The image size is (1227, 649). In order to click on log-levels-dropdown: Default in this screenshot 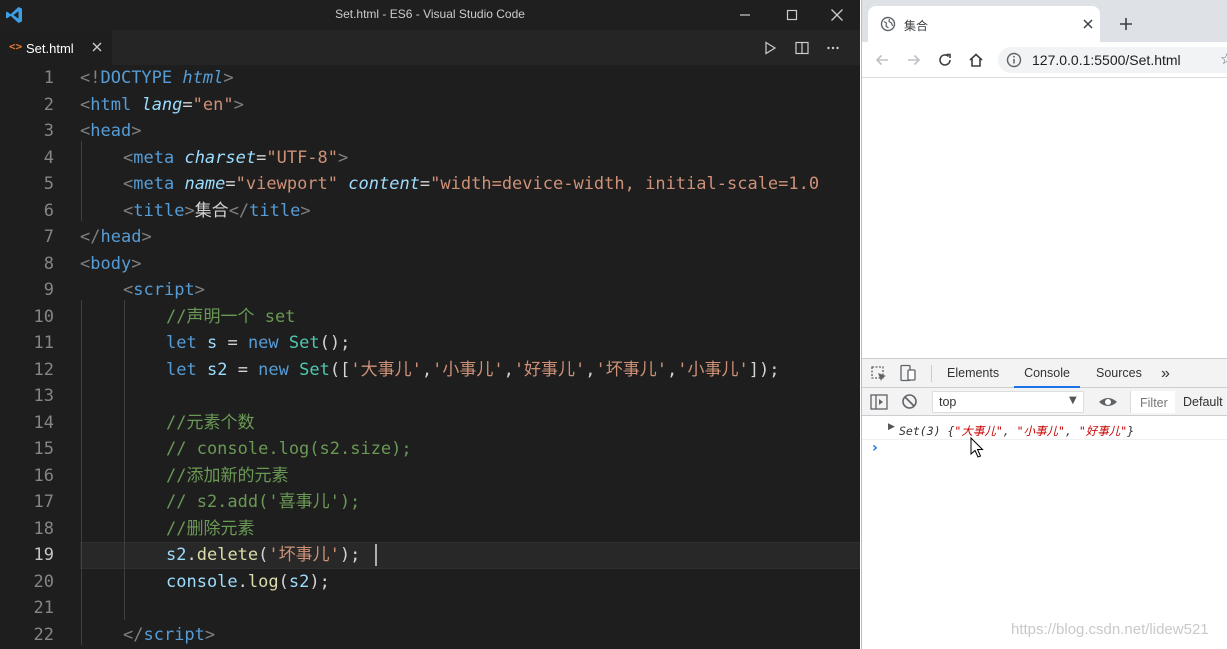, I will do `click(1203, 402)`.